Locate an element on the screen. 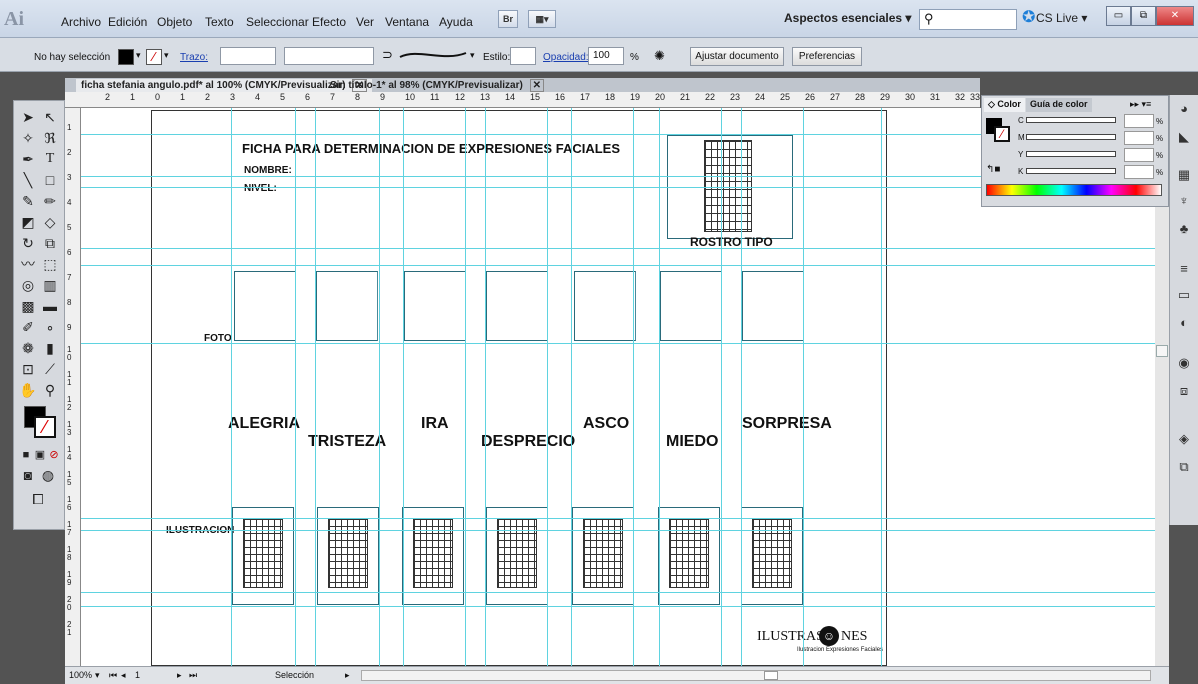 This screenshot has width=1198, height=684. rotate-tool-icon: ↻ is located at coordinates (28, 243).